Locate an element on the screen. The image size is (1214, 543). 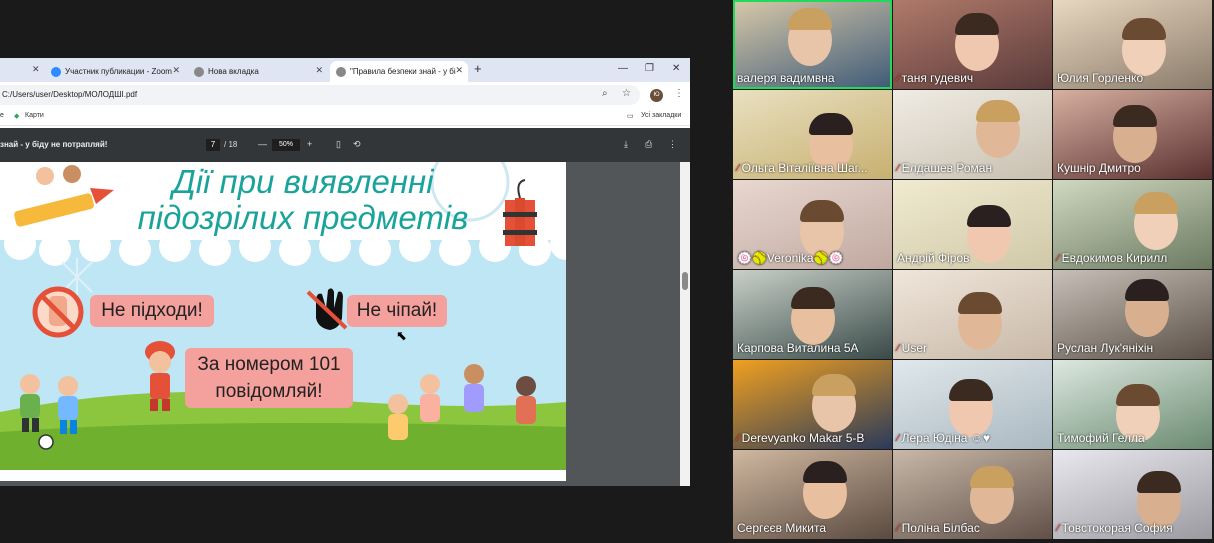
participant-tile: ⁄ User is located at coordinates (972, 314).